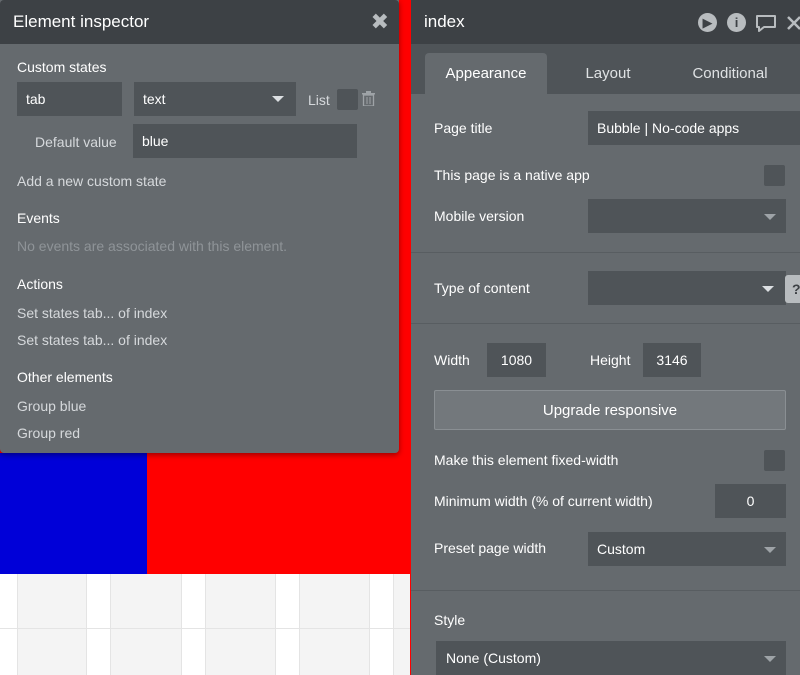 The image size is (800, 675). What do you see at coordinates (490, 548) in the screenshot?
I see `preset-width-label: Preset page width` at bounding box center [490, 548].